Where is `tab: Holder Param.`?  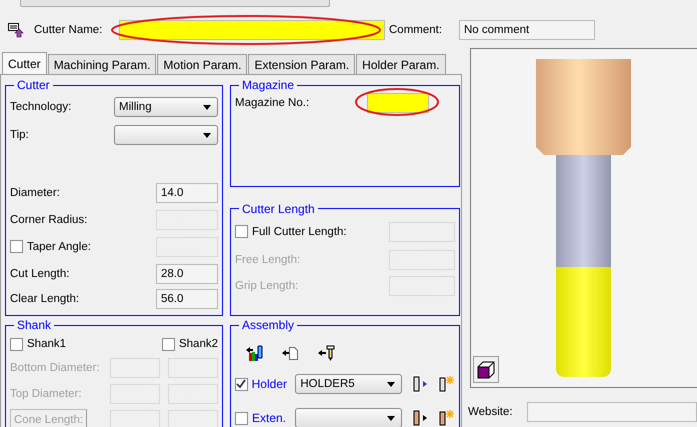
tab: Holder Param. is located at coordinates (401, 64).